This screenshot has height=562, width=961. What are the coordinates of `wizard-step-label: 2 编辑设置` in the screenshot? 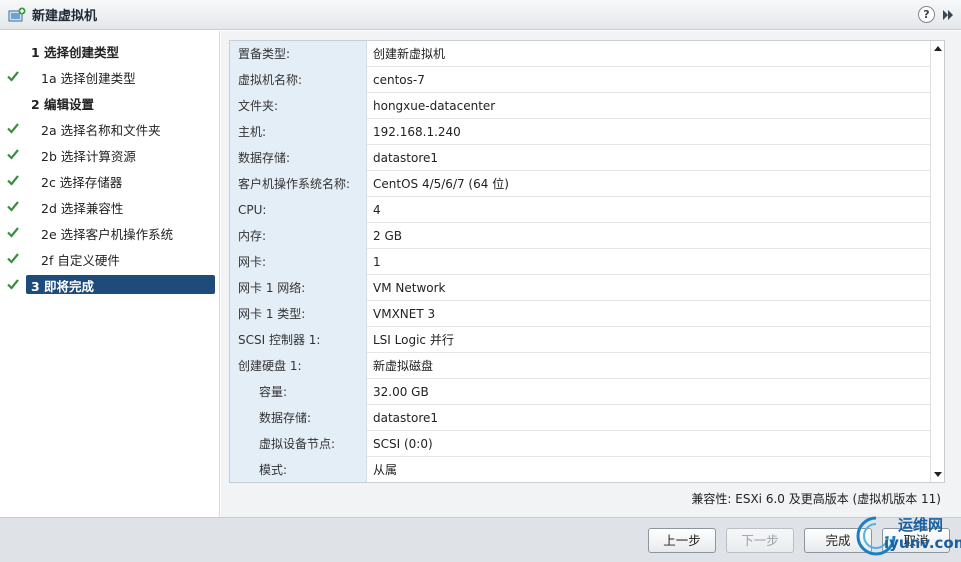 It's located at (63, 104).